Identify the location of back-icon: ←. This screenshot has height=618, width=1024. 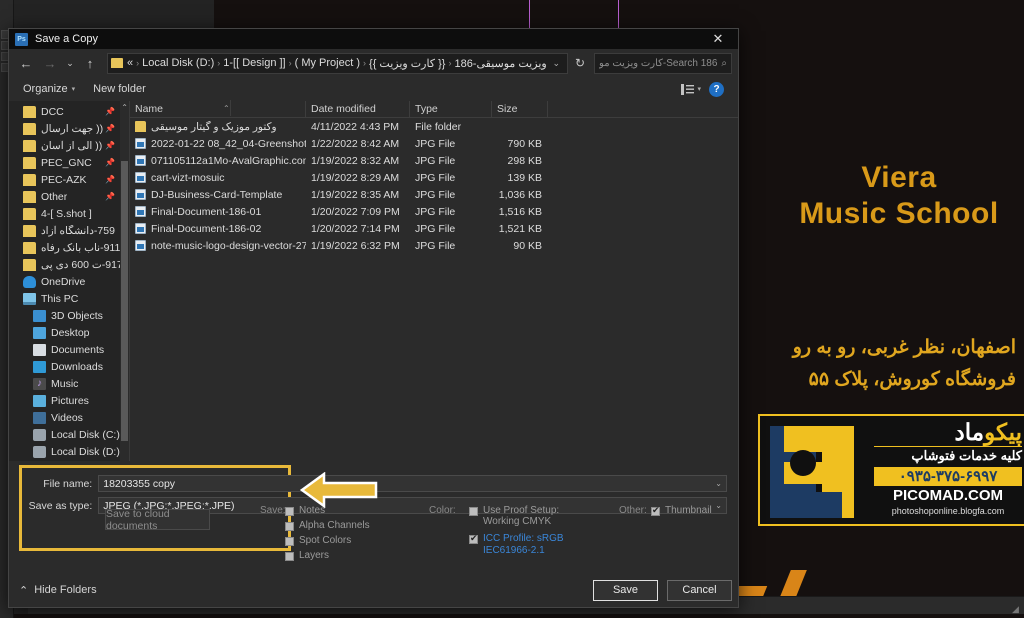
(26, 63).